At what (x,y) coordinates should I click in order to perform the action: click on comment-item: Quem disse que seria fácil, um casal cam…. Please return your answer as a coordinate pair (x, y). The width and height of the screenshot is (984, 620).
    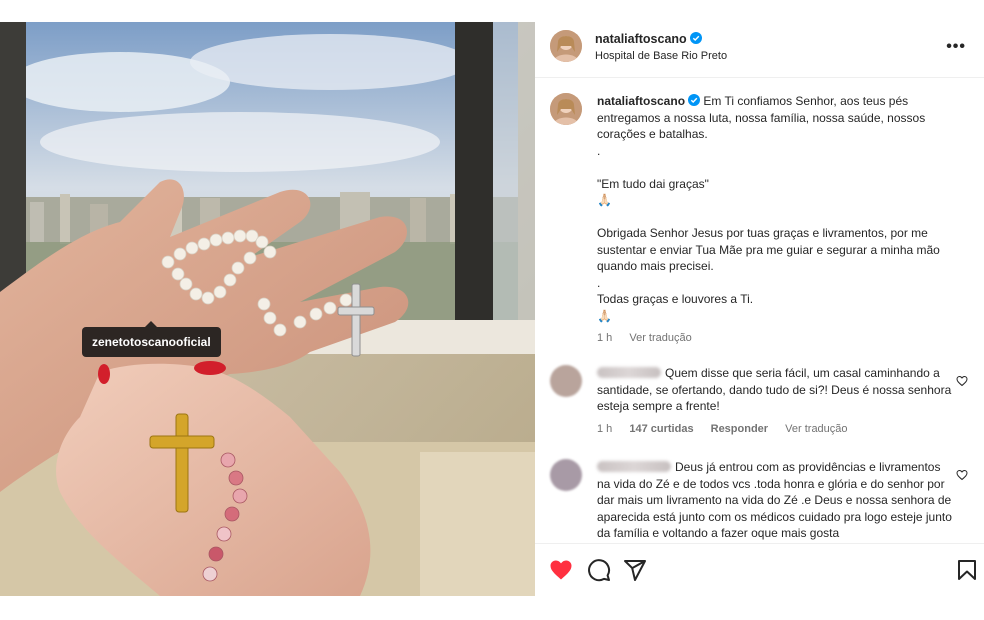
    Looking at the image, I should click on (765, 400).